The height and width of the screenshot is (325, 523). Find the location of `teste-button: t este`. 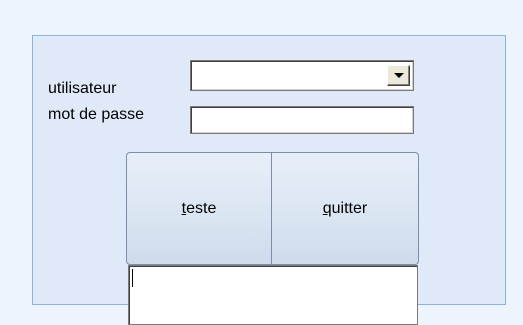

teste-button: t este is located at coordinates (199, 208).